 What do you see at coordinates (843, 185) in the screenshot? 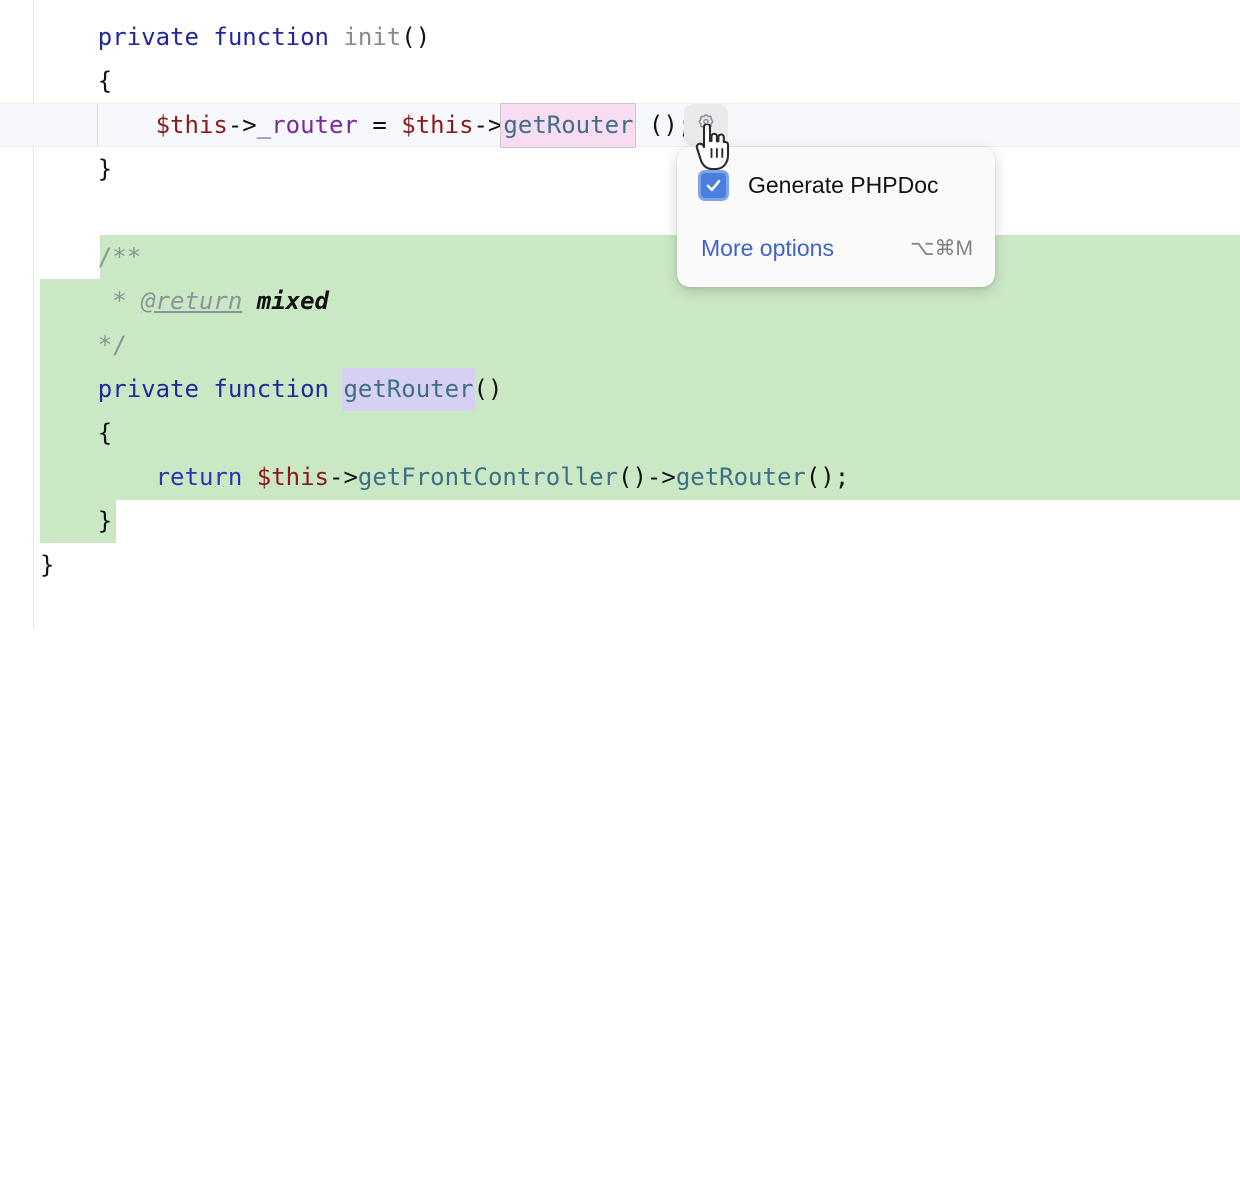
I see `generate-phpdoc-label: Generate PHPDoc` at bounding box center [843, 185].